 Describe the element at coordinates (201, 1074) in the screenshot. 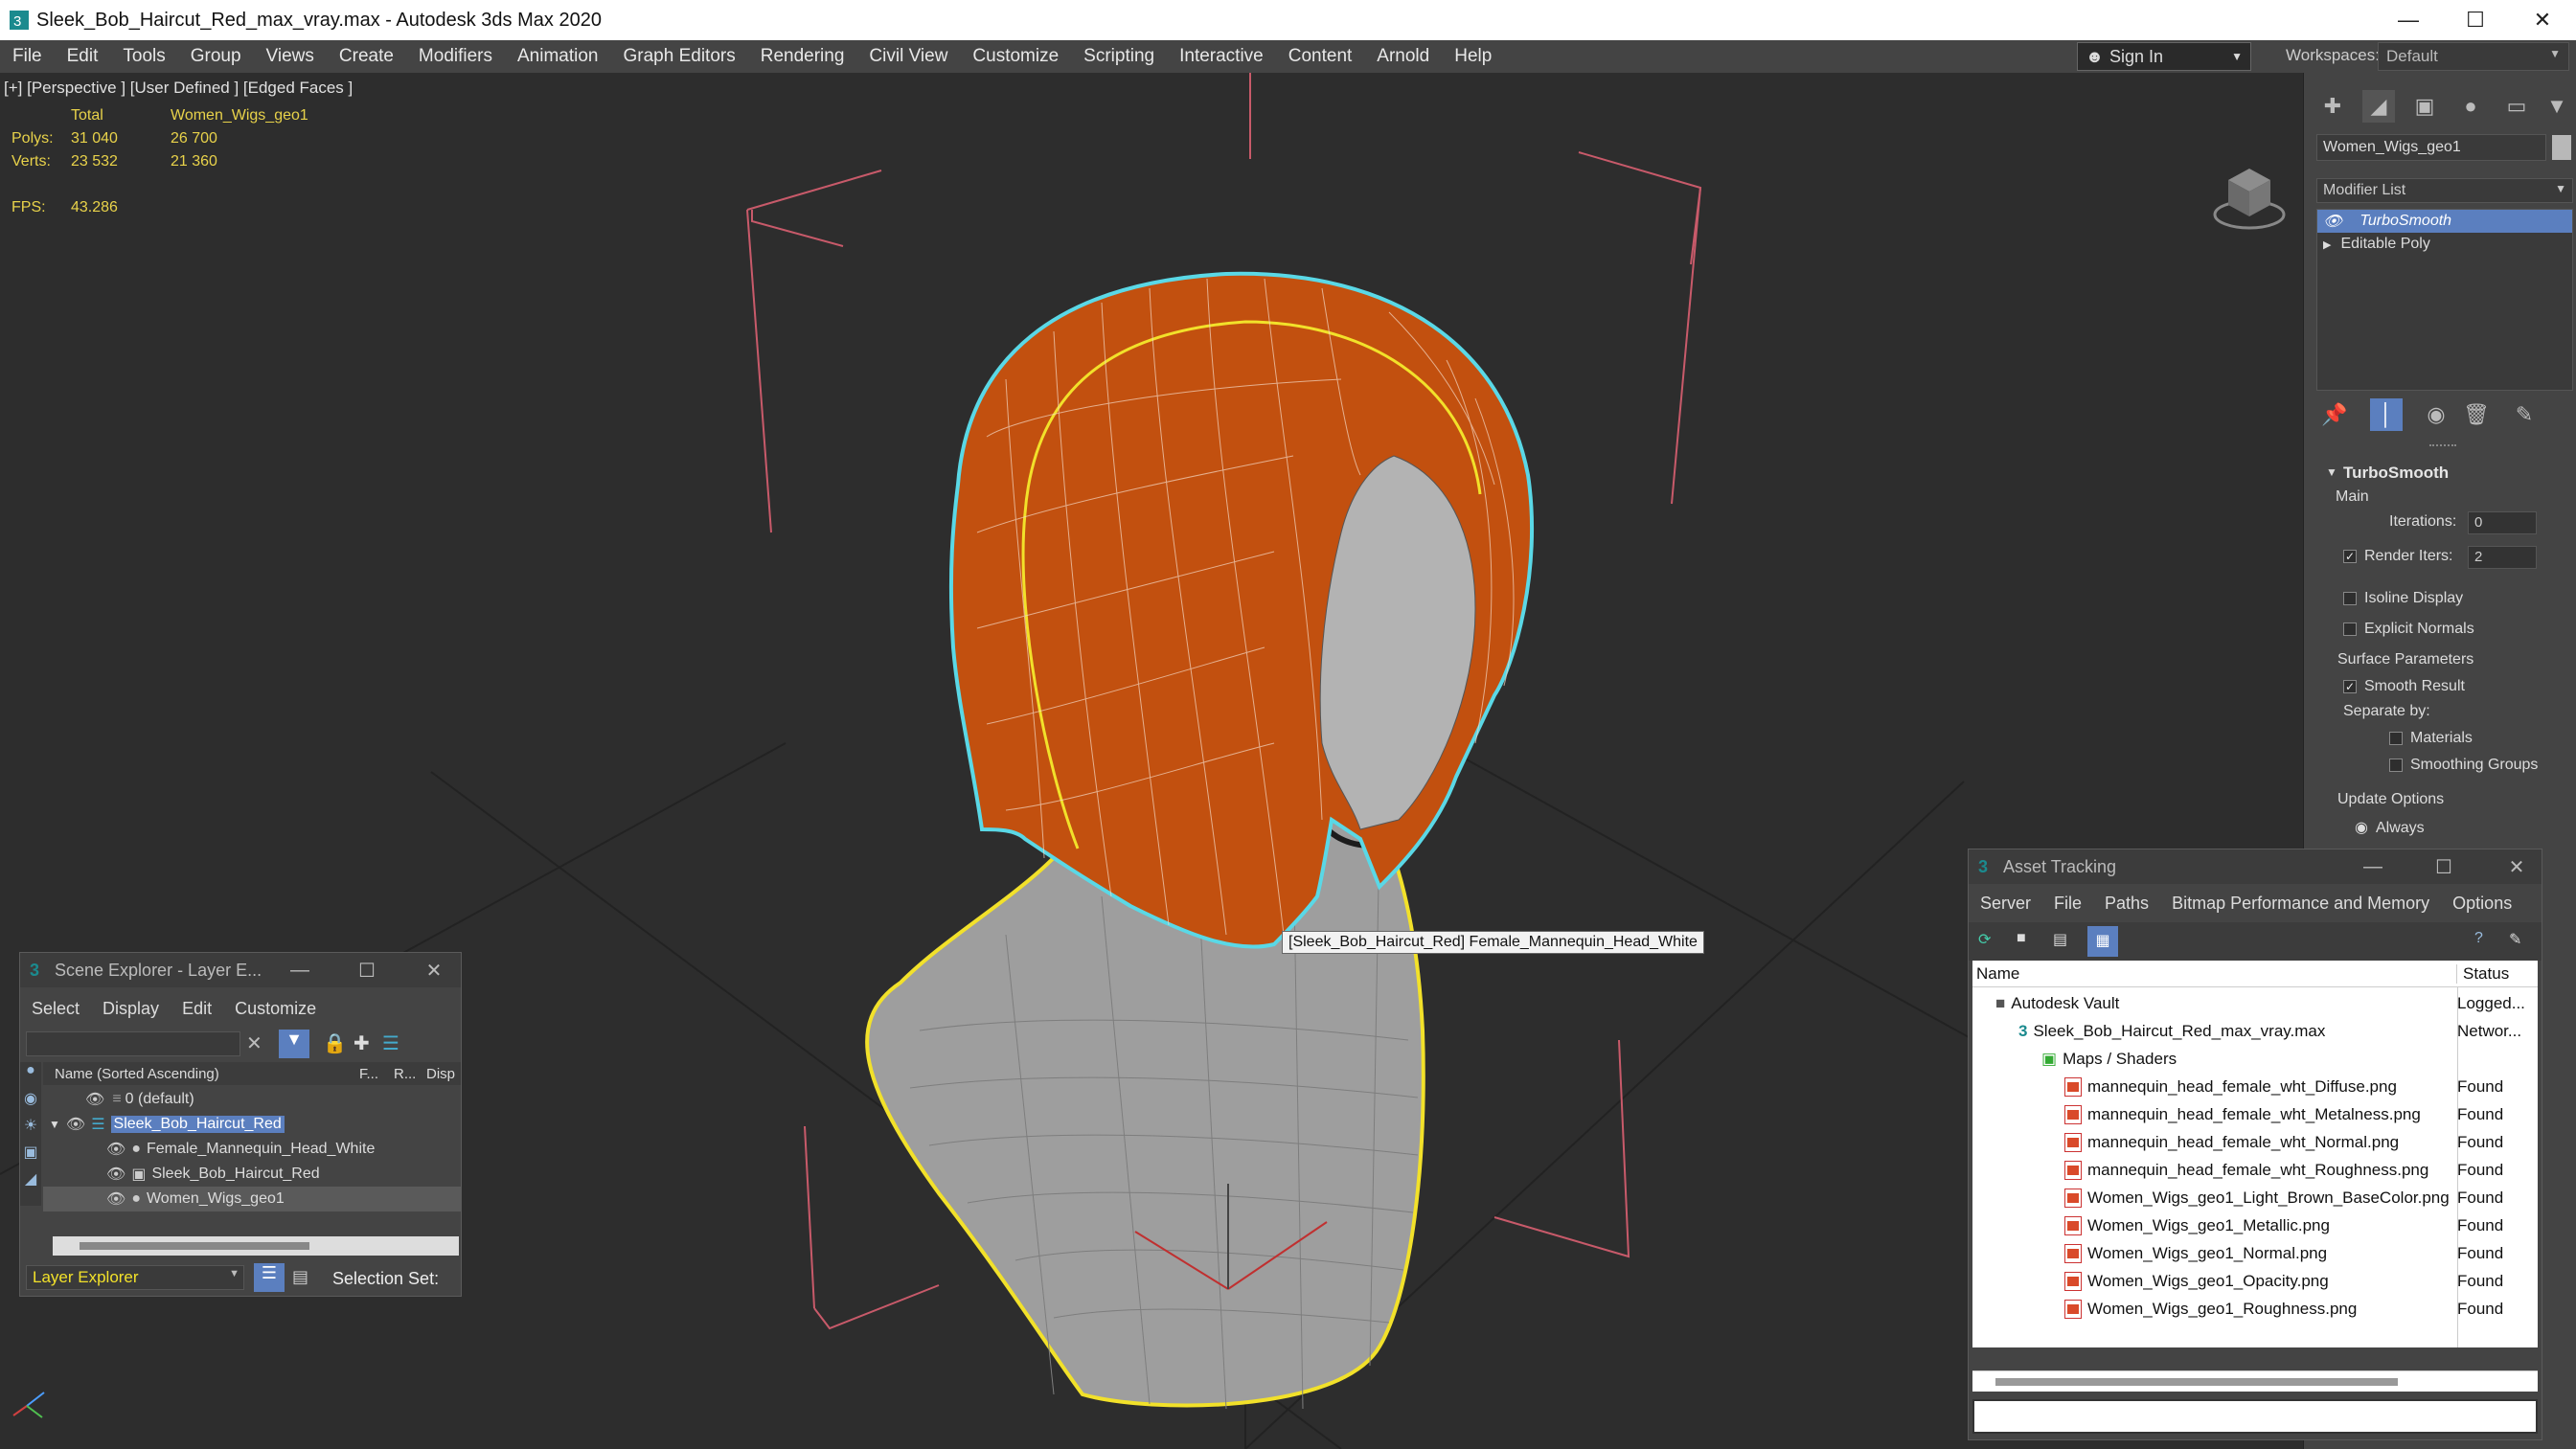

I see `se-col-name: Name (Sorted Ascending)` at that location.